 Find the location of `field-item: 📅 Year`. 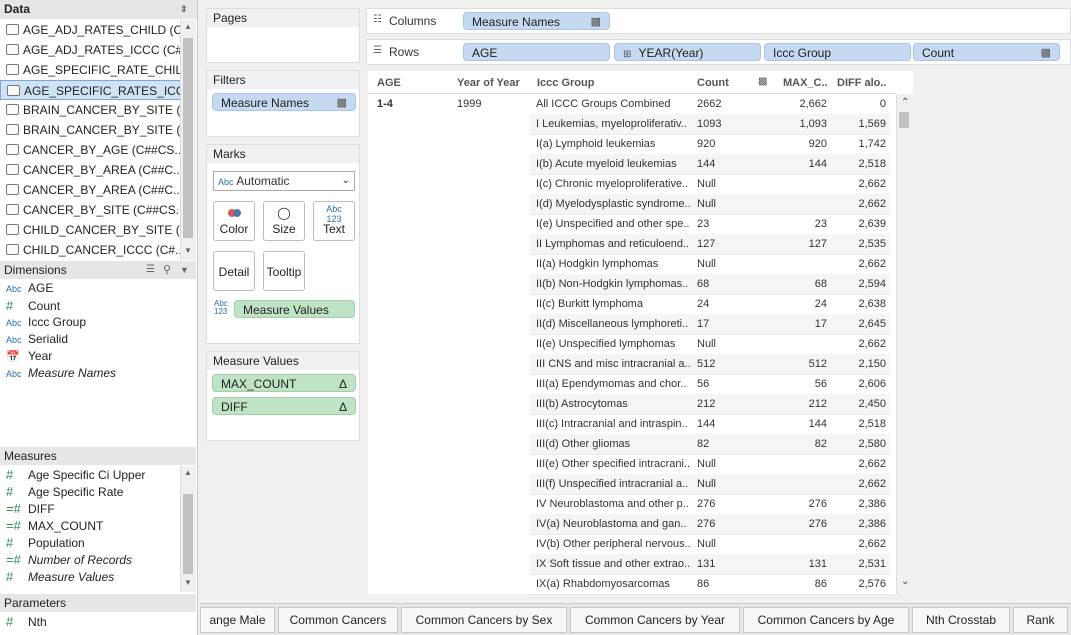

field-item: 📅 Year is located at coordinates (98, 356).